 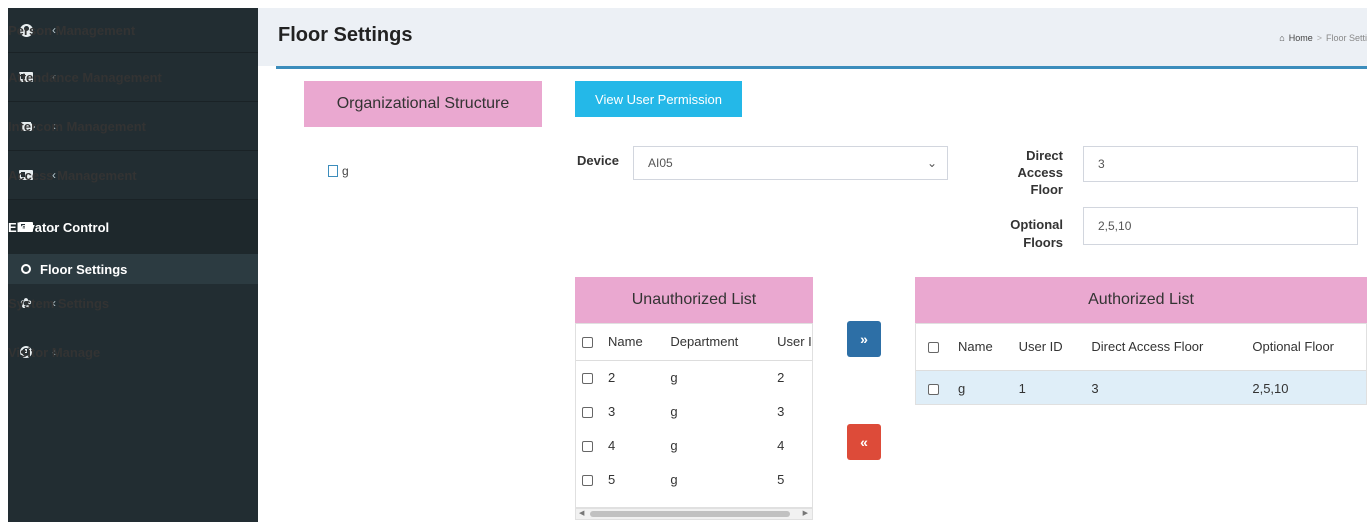 I want to click on optional-floors-input: 2,5,10, so click(x=1220, y=226).